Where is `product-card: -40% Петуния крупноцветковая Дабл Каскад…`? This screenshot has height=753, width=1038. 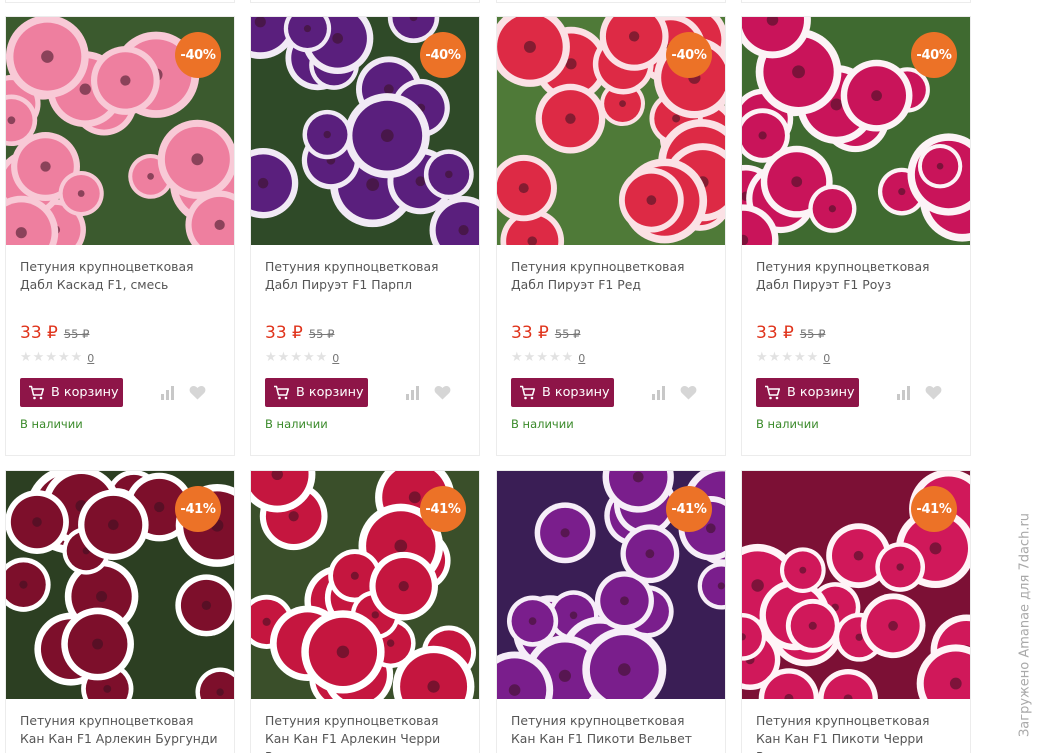
product-card: -40% Петуния крупноцветковая Дабл Каскад… is located at coordinates (120, 236).